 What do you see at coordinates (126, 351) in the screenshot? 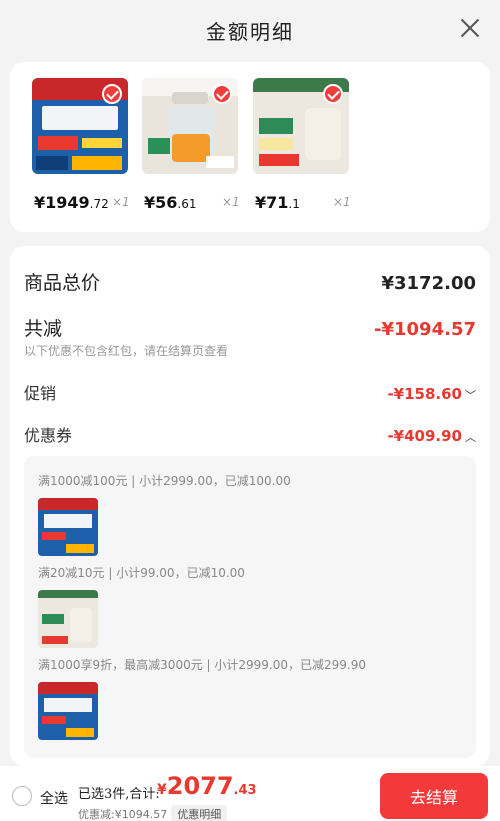
I see `discount-note: 以下优惠不包含红包，请在结算页查看` at bounding box center [126, 351].